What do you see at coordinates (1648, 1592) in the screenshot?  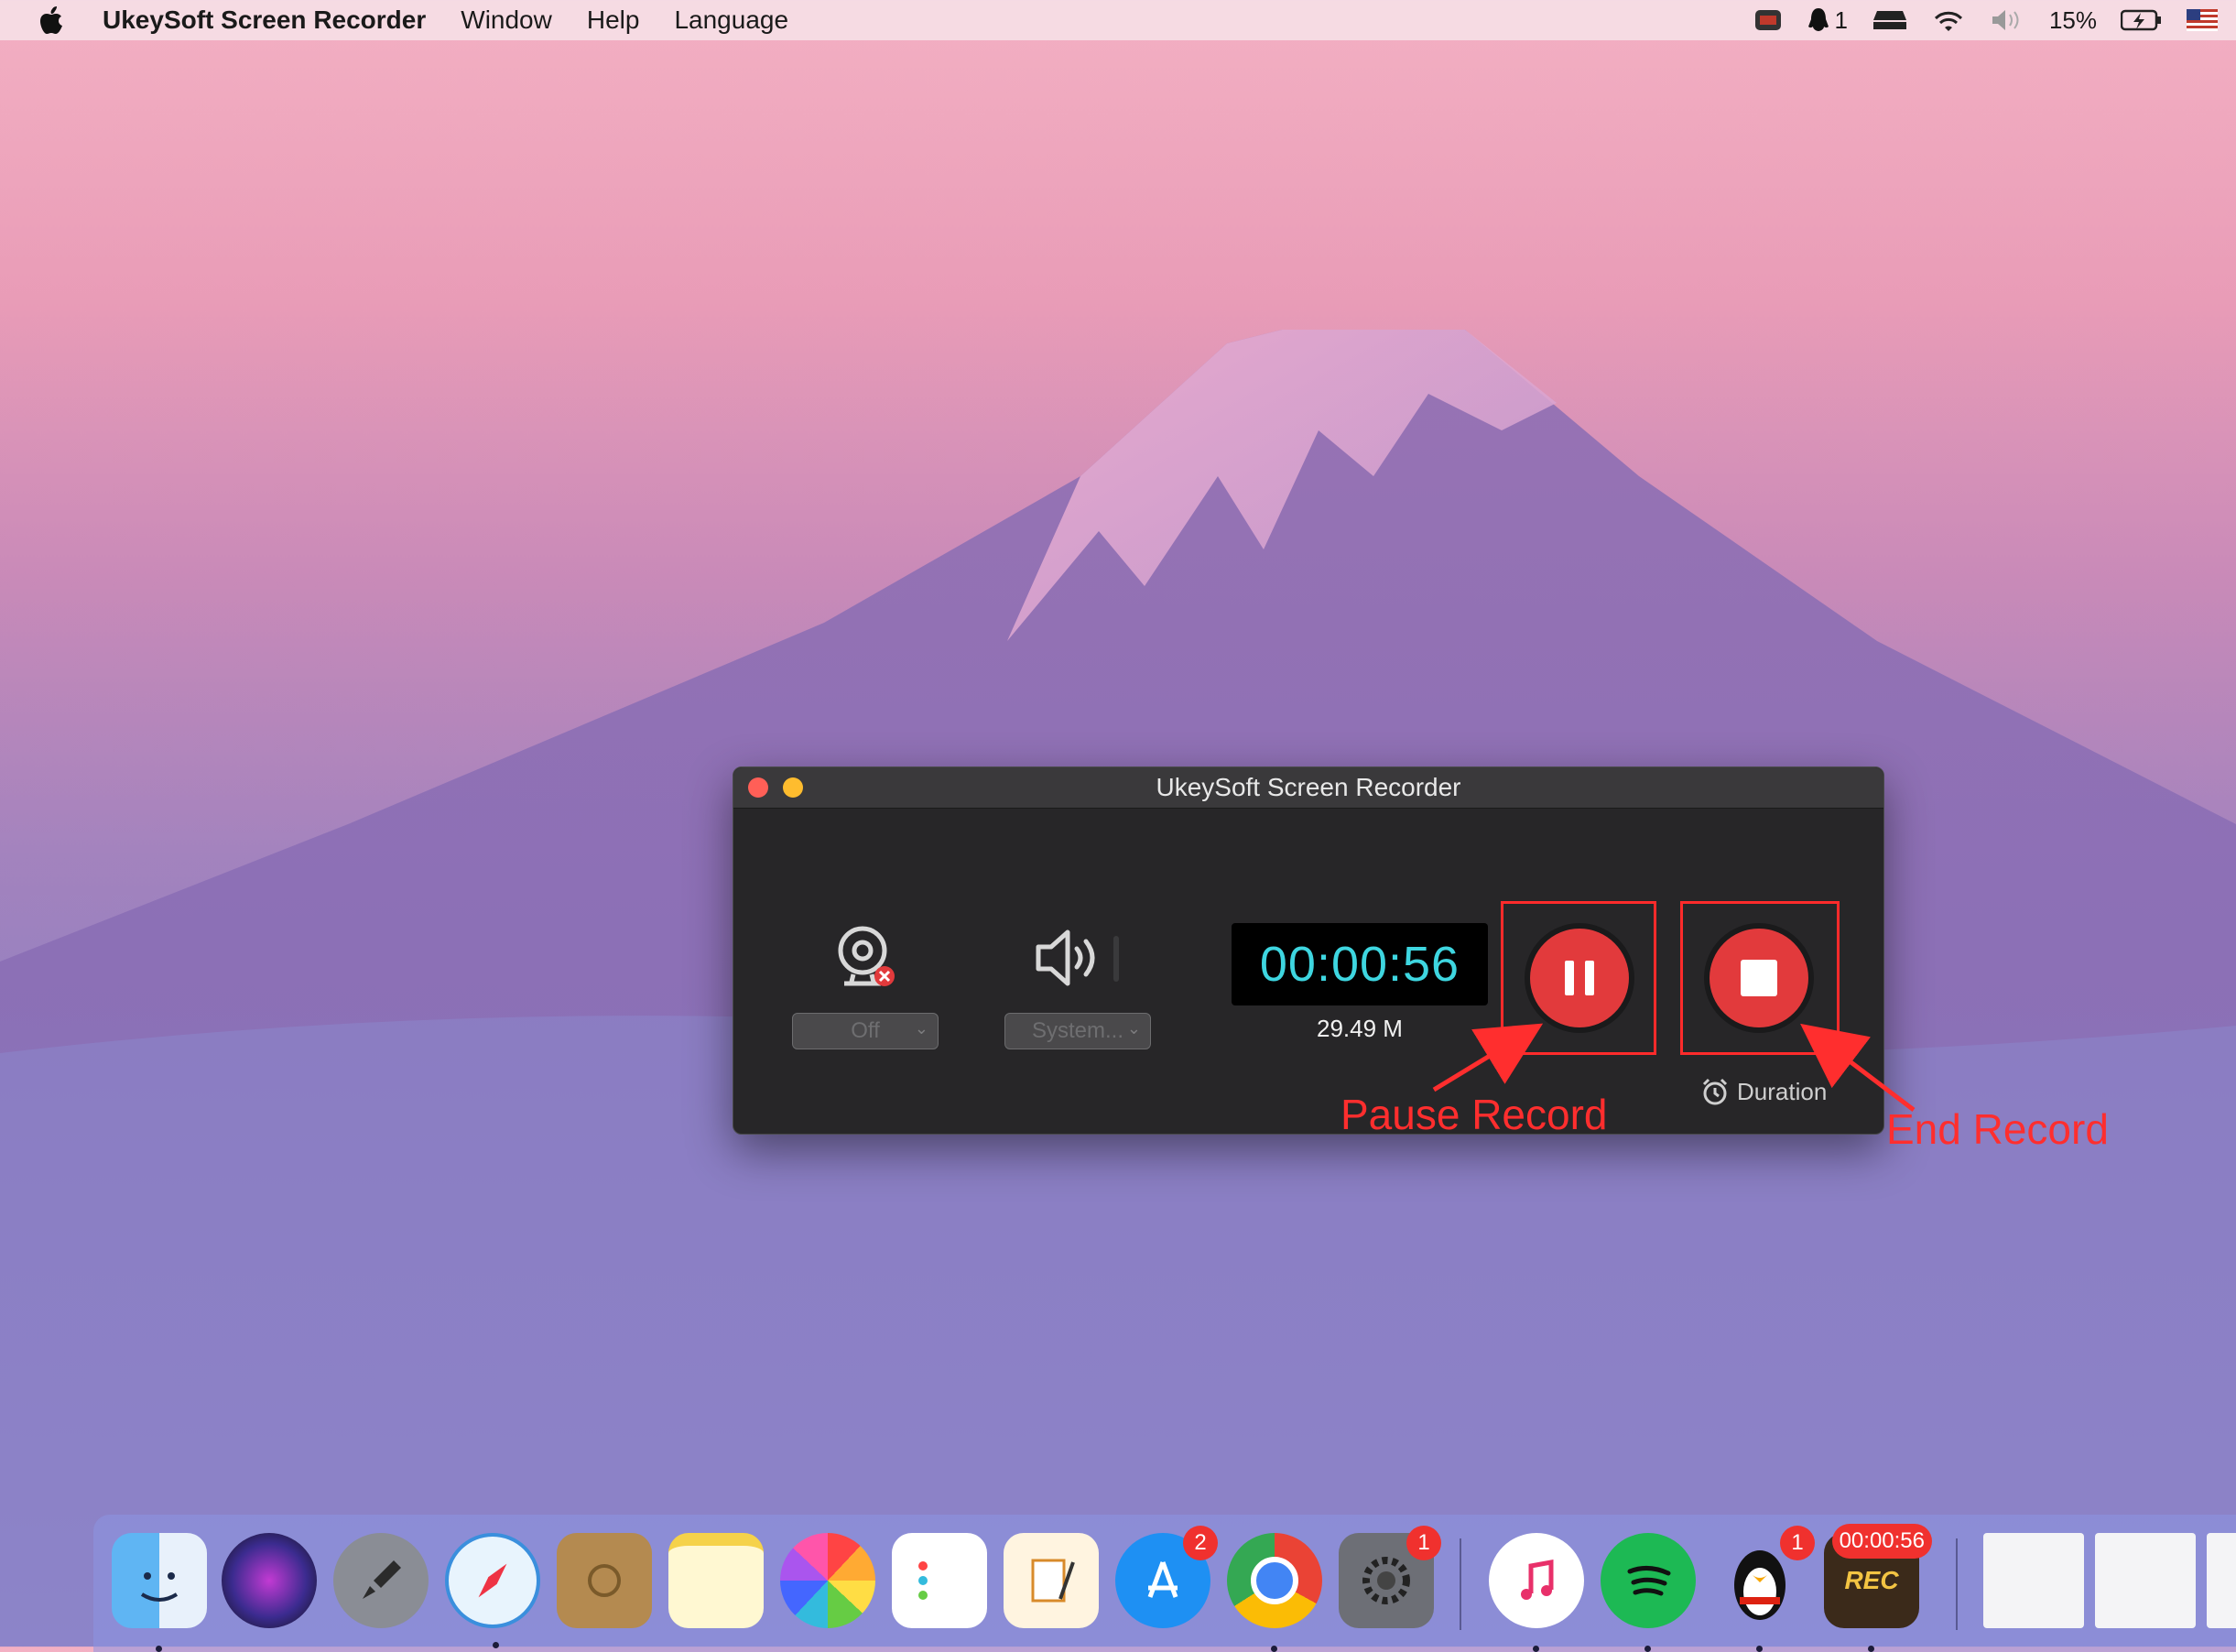 I see `spotify-icon` at bounding box center [1648, 1592].